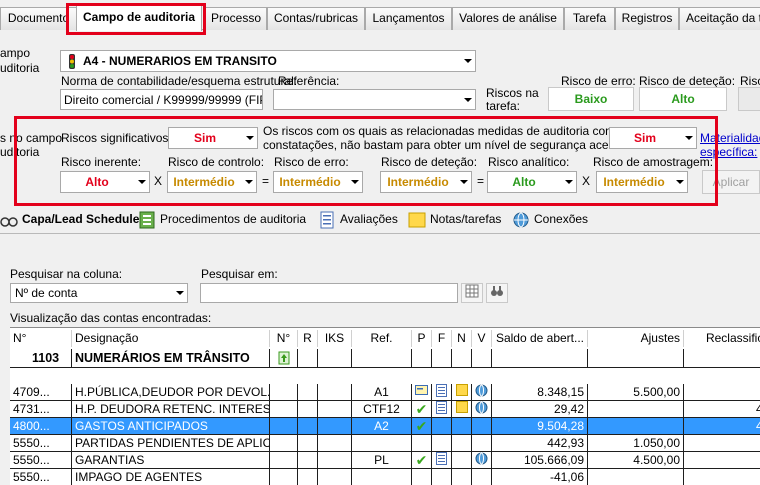  I want to click on document-icon, so click(441, 407).